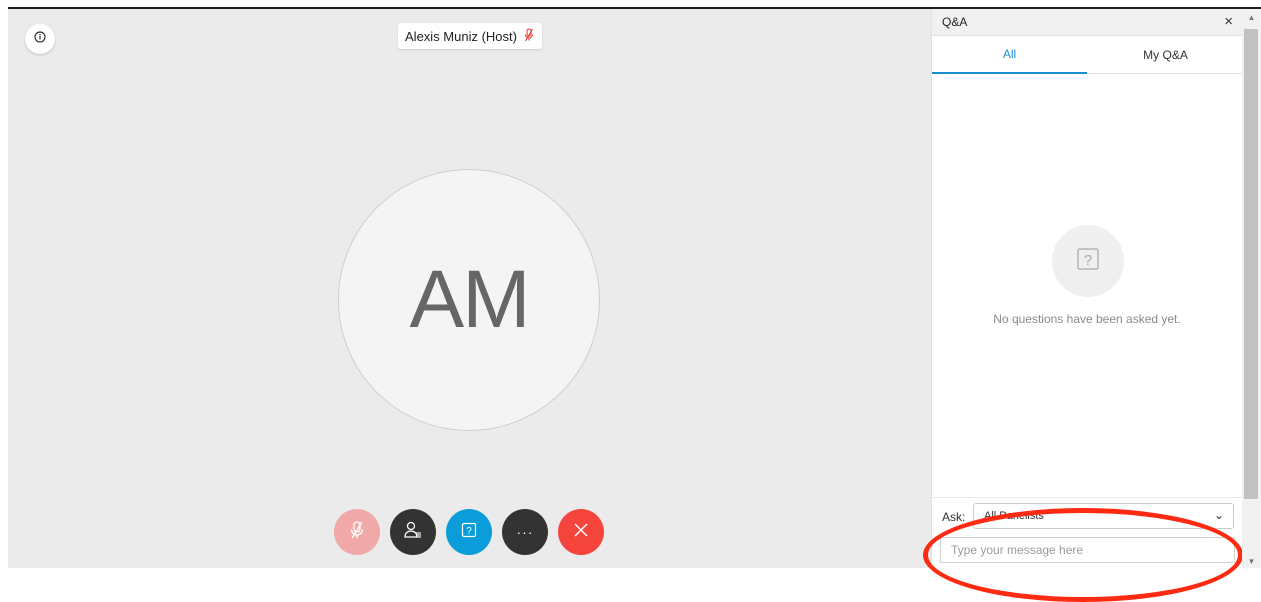  I want to click on close-icon, so click(581, 532).